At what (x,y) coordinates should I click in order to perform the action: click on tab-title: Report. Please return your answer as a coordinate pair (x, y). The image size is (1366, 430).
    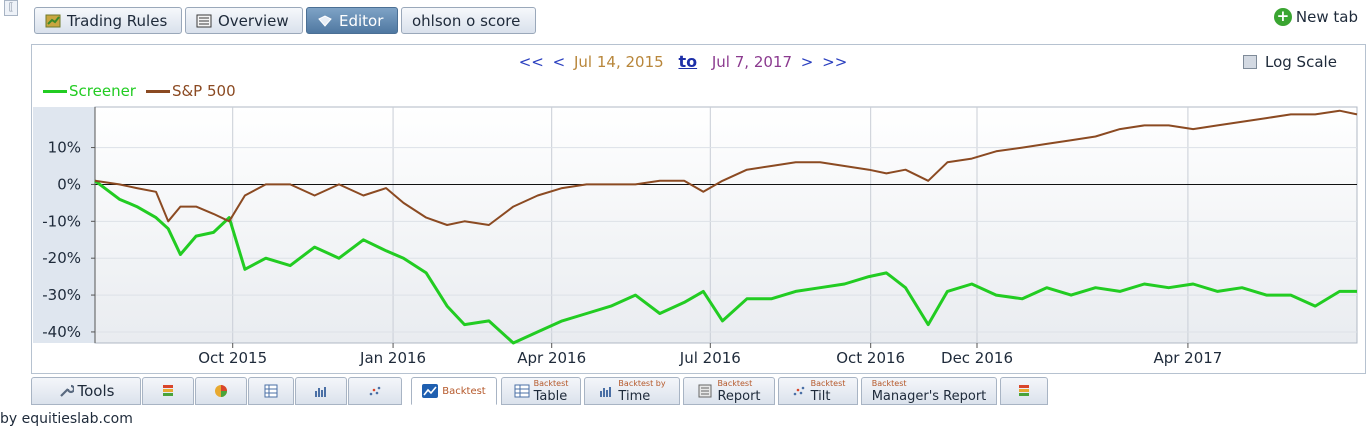
    Looking at the image, I should click on (739, 396).